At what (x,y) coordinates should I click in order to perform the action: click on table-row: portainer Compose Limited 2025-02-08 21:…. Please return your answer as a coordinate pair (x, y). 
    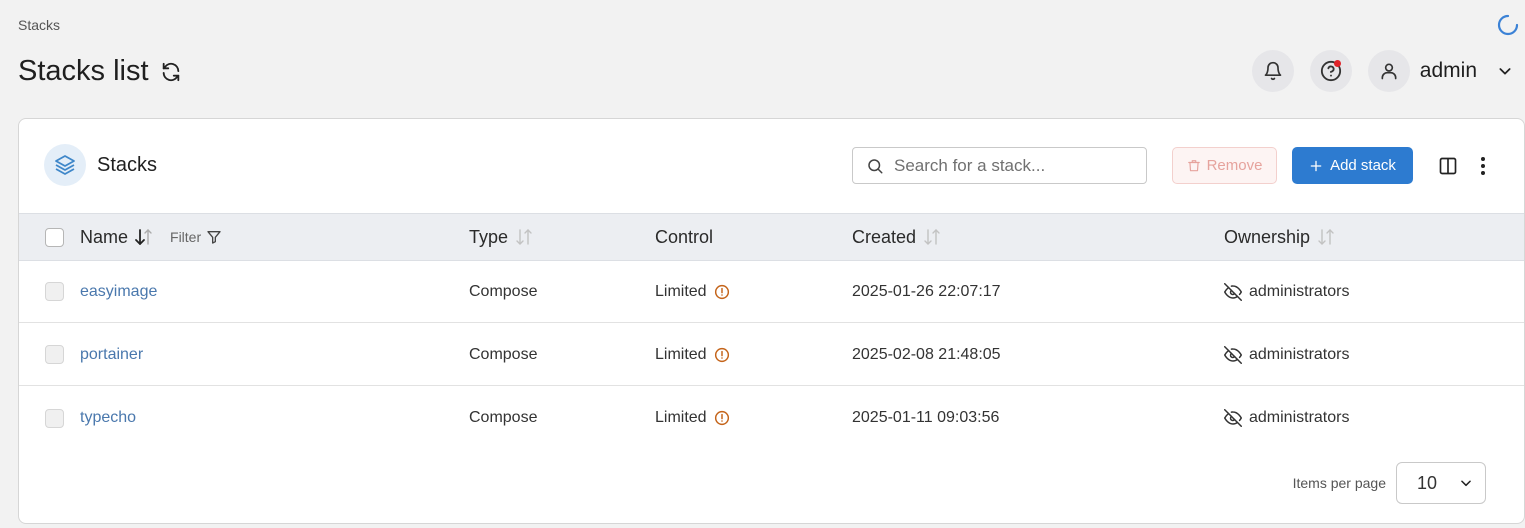
    Looking at the image, I should click on (771, 355).